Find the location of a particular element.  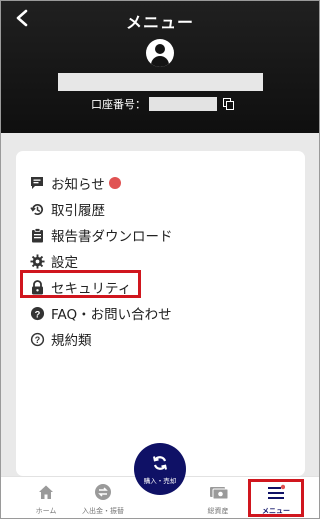

nav-home: ホーム is located at coordinates (46, 497).